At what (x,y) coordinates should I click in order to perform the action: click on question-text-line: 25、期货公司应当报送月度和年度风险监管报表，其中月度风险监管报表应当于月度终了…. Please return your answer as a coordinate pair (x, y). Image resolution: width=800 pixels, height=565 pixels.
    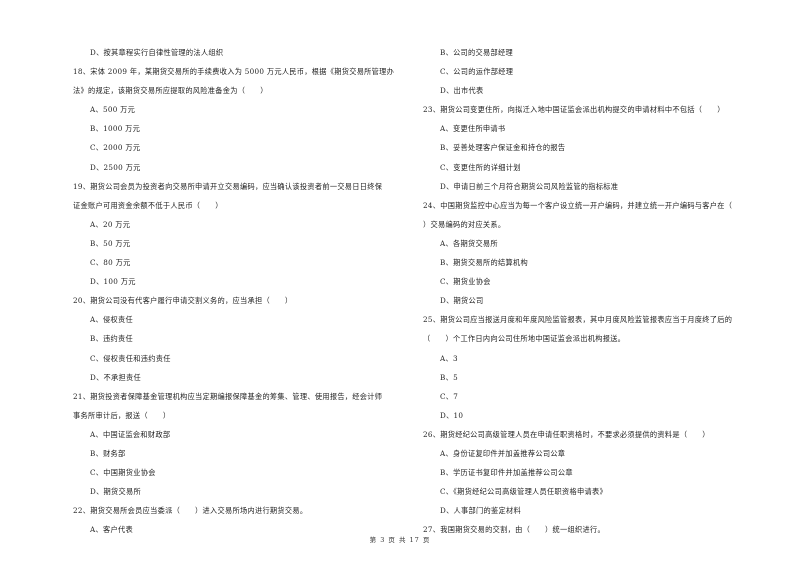
    Looking at the image, I should click on (578, 320).